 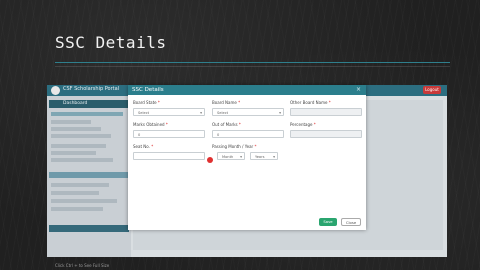 I want to click on close-icon: ×, so click(x=358, y=89).